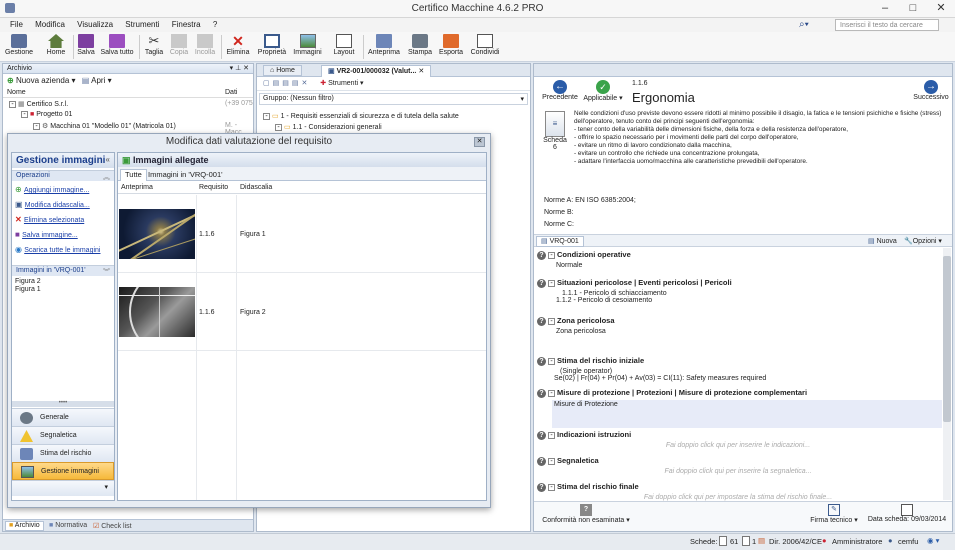  Describe the element at coordinates (19, 47) in the screenshot. I see `gestione-button: Gestione` at that location.